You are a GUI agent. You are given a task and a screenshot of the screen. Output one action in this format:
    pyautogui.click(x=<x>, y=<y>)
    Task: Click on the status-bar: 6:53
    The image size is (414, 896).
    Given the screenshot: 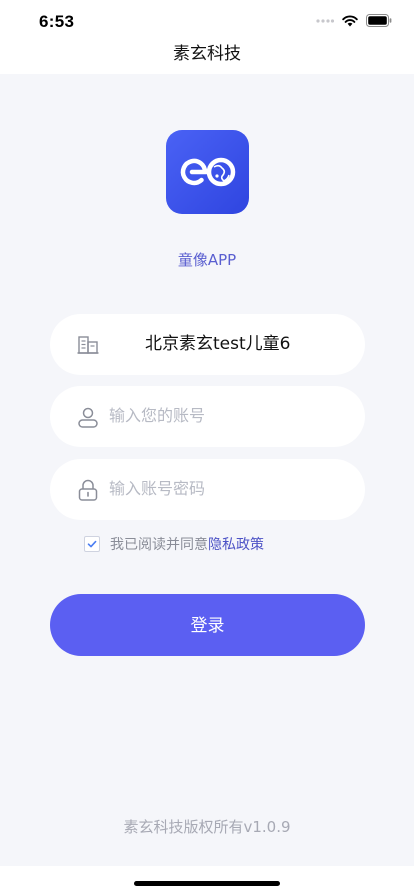 What is the action you would take?
    pyautogui.click(x=207, y=22)
    